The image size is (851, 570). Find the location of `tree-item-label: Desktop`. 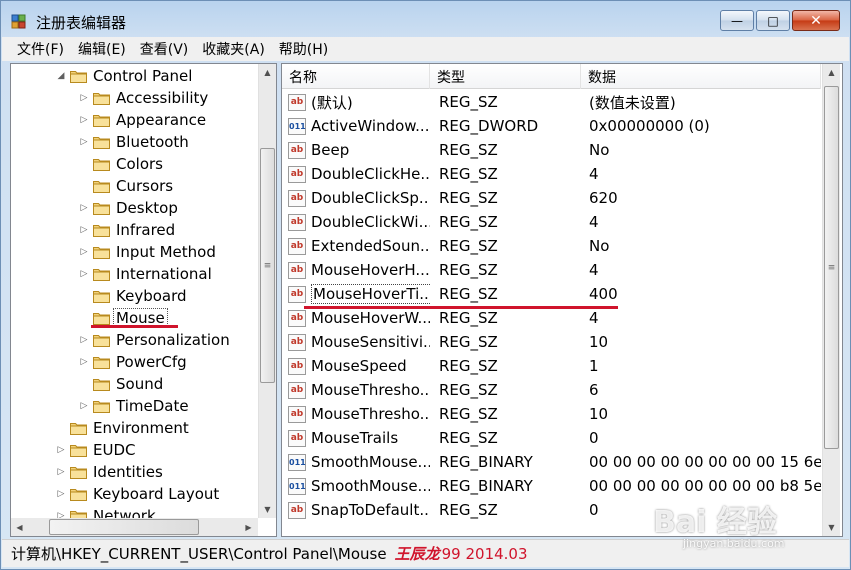

tree-item-label: Desktop is located at coordinates (147, 208).